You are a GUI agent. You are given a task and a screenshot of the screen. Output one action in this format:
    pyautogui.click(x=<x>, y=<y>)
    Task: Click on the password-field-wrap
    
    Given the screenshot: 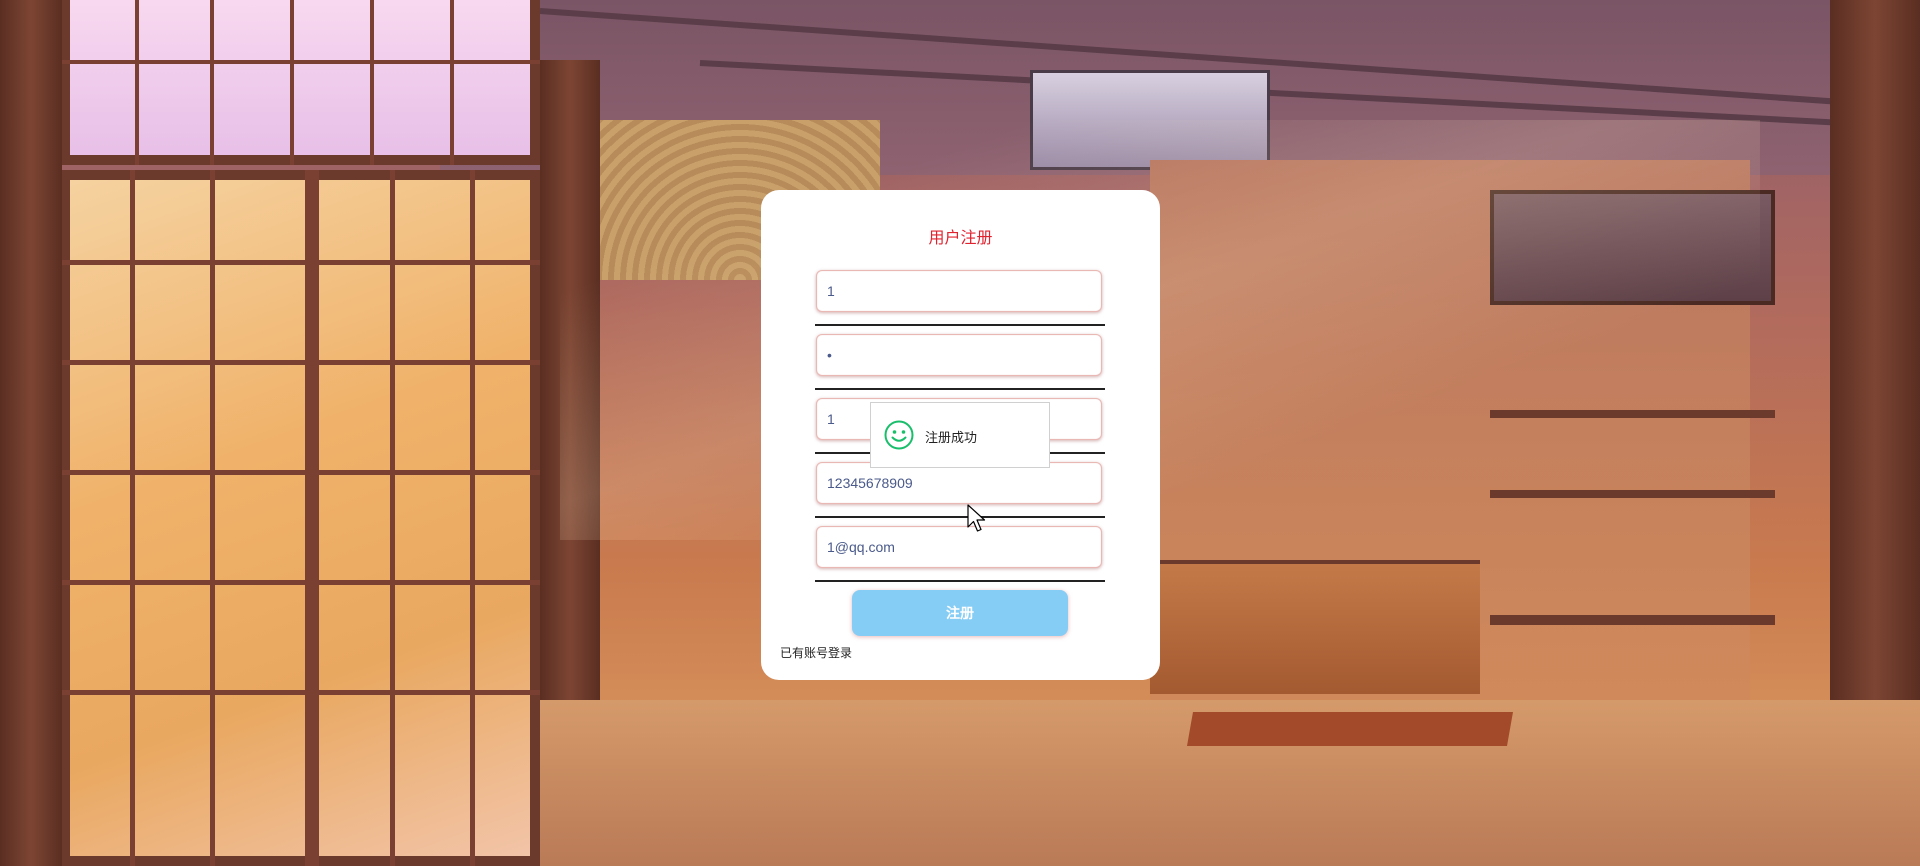 What is the action you would take?
    pyautogui.click(x=960, y=362)
    